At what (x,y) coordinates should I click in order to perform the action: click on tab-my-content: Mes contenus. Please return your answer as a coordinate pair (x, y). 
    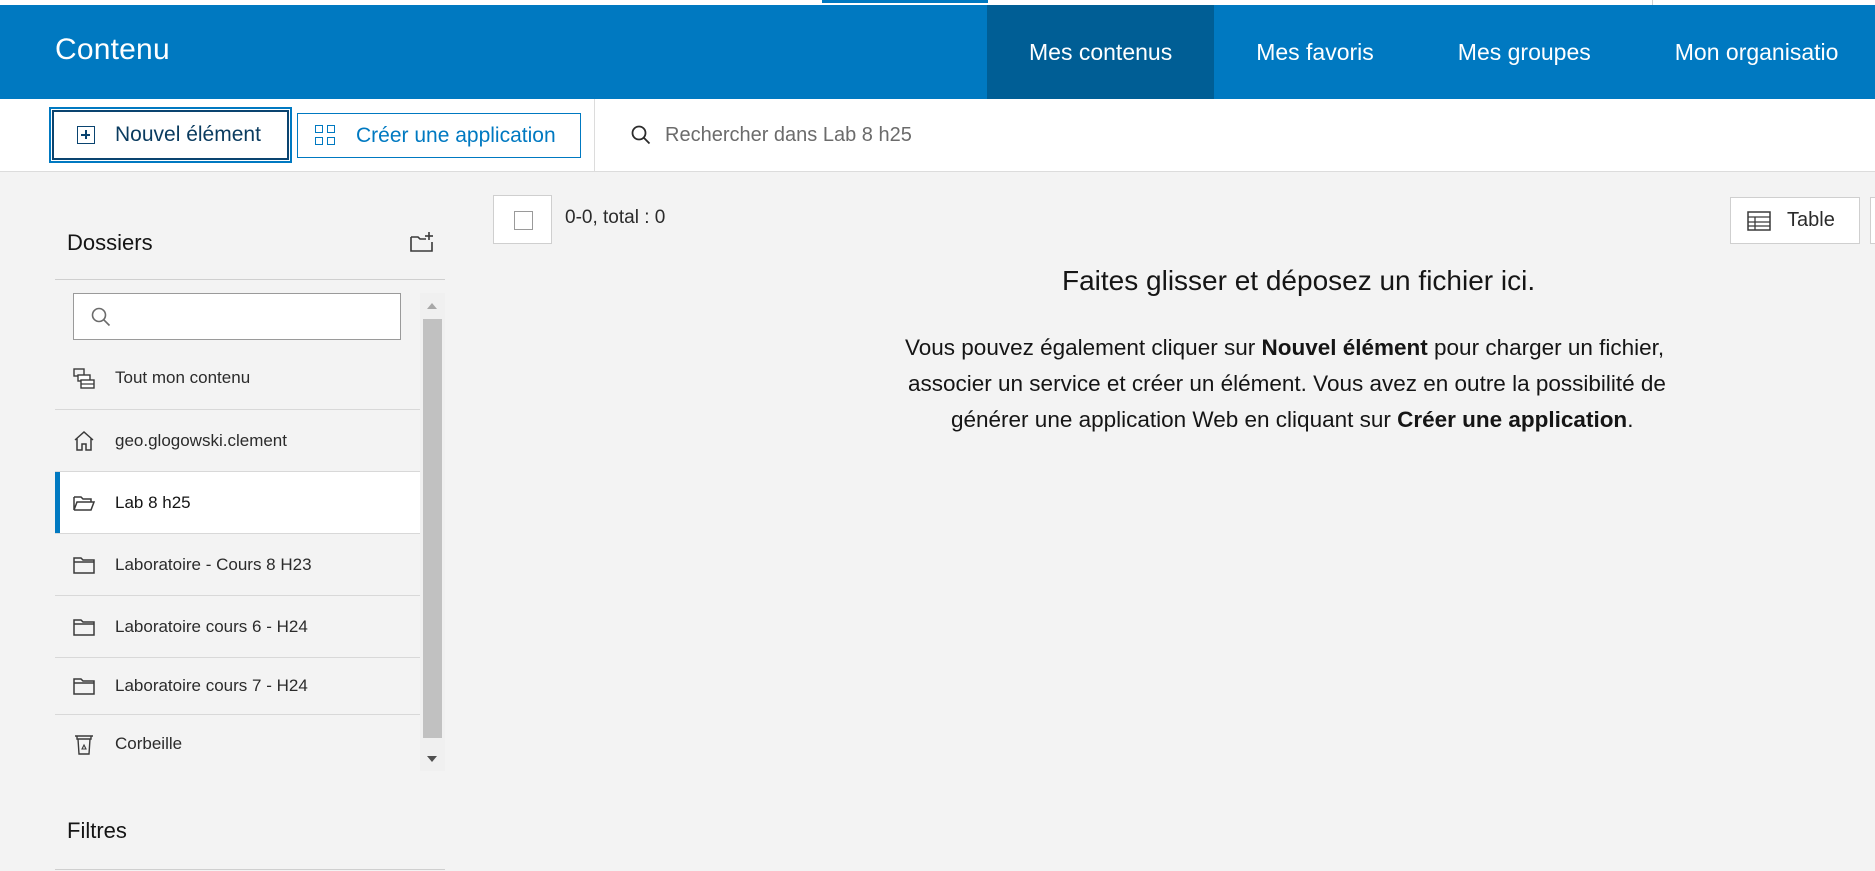
    Looking at the image, I should click on (1101, 52).